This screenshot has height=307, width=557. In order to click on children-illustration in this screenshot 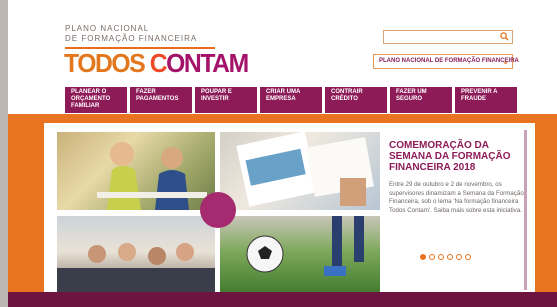, I will do `click(152, 176)`.